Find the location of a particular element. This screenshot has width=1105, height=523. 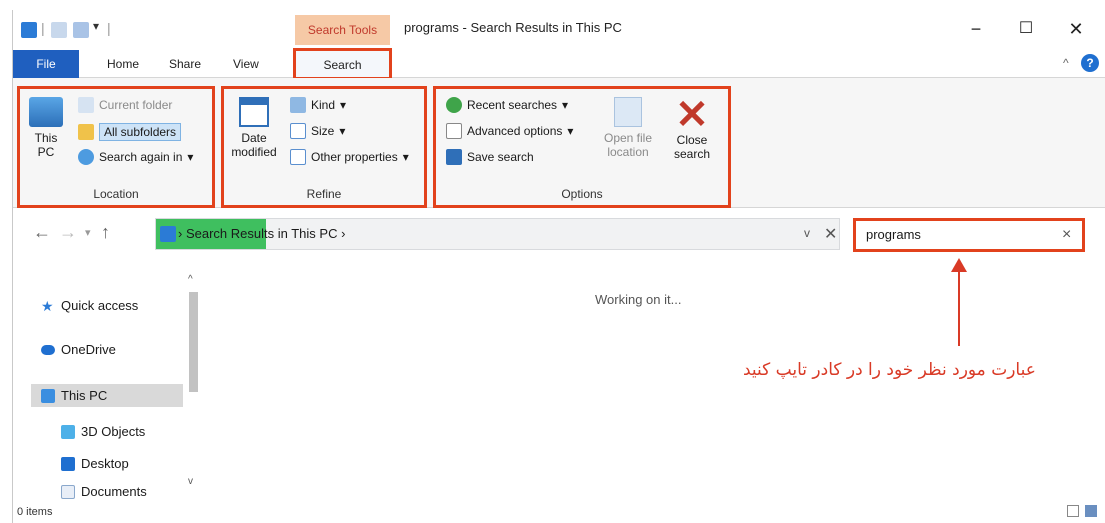

recent-searches-button: Recent searches ▾ is located at coordinates (507, 105).